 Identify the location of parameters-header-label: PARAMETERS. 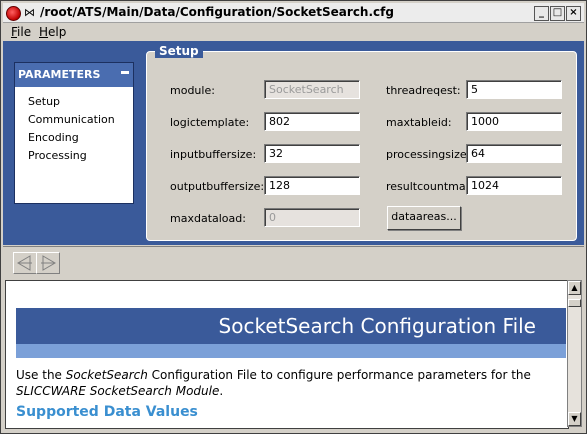
(59, 74).